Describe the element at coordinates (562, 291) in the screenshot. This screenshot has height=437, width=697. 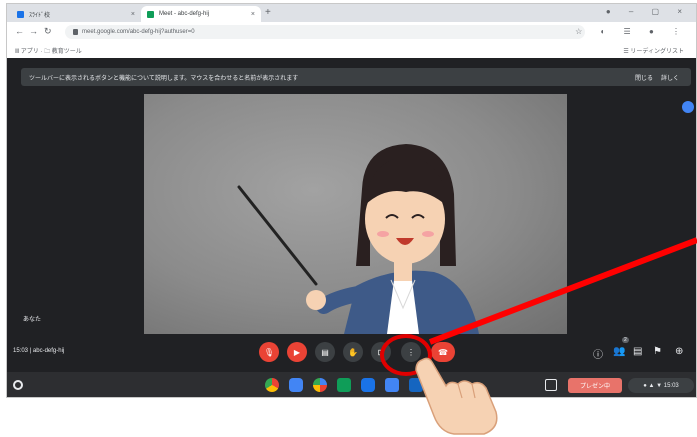
I see `annotation-arrow` at that location.